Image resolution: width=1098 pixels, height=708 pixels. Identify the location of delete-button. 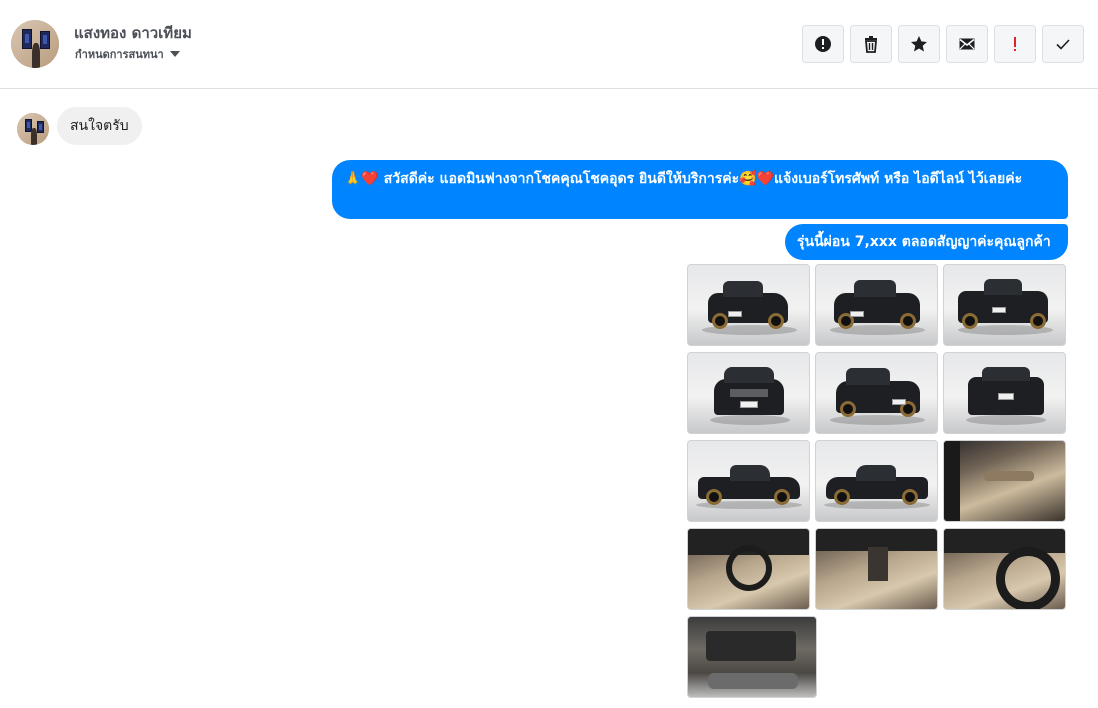
(871, 44).